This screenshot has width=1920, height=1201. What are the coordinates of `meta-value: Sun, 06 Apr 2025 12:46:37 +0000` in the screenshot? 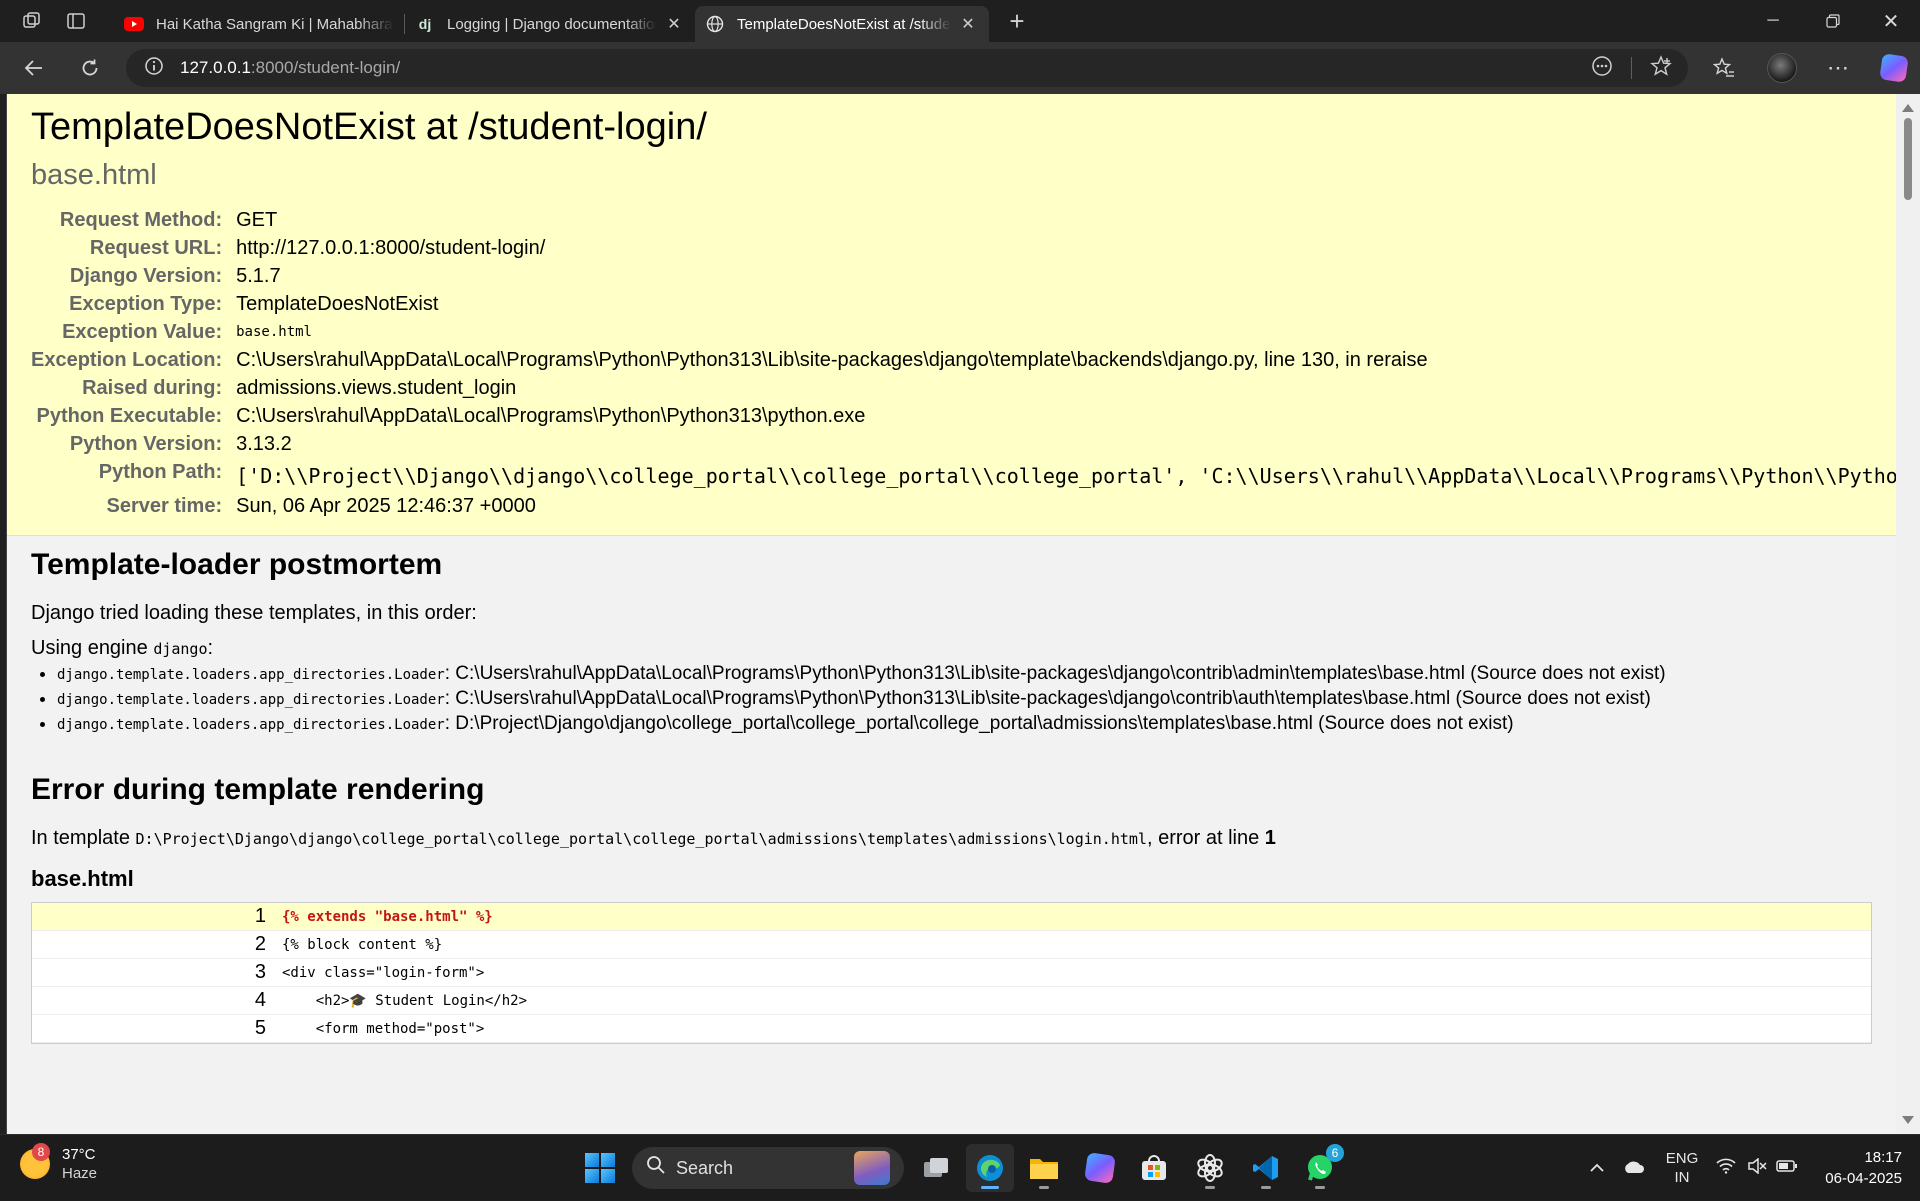 It's located at (386, 506).